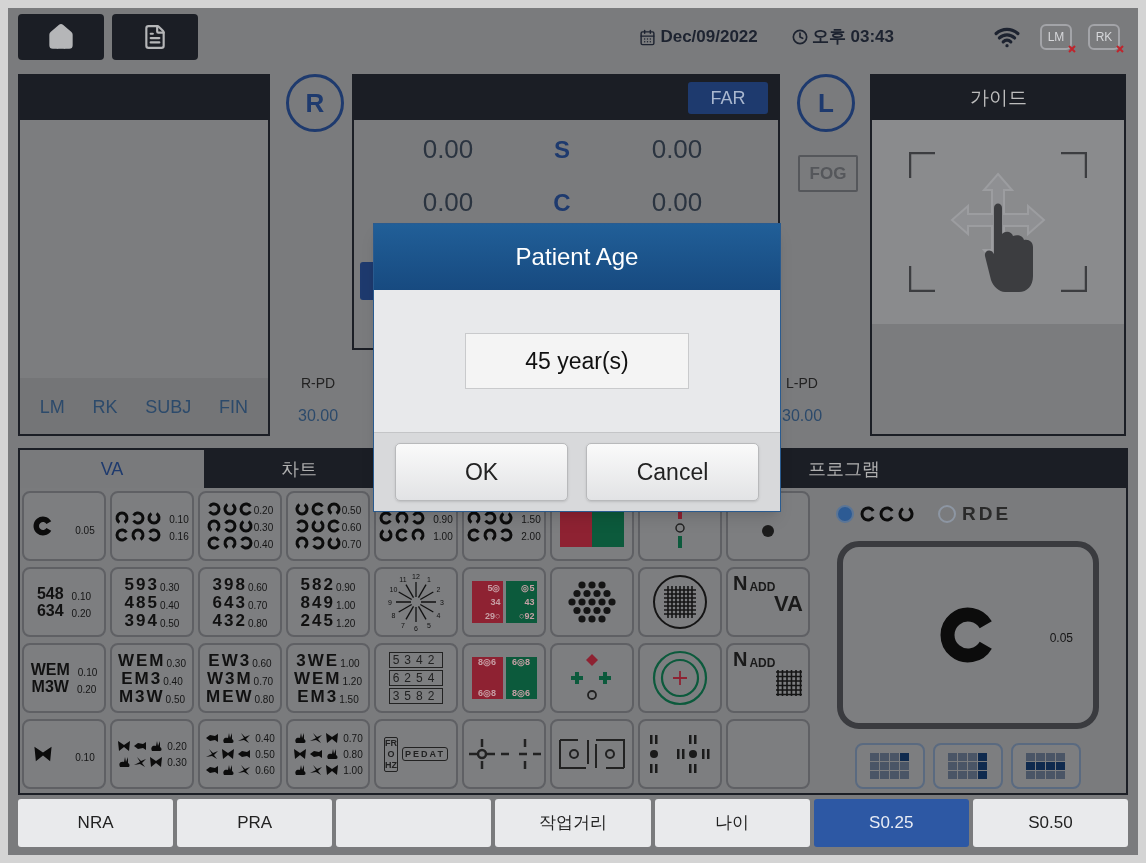 The height and width of the screenshot is (863, 1146). What do you see at coordinates (112, 469) in the screenshot?
I see `chart-tab: VA` at bounding box center [112, 469].